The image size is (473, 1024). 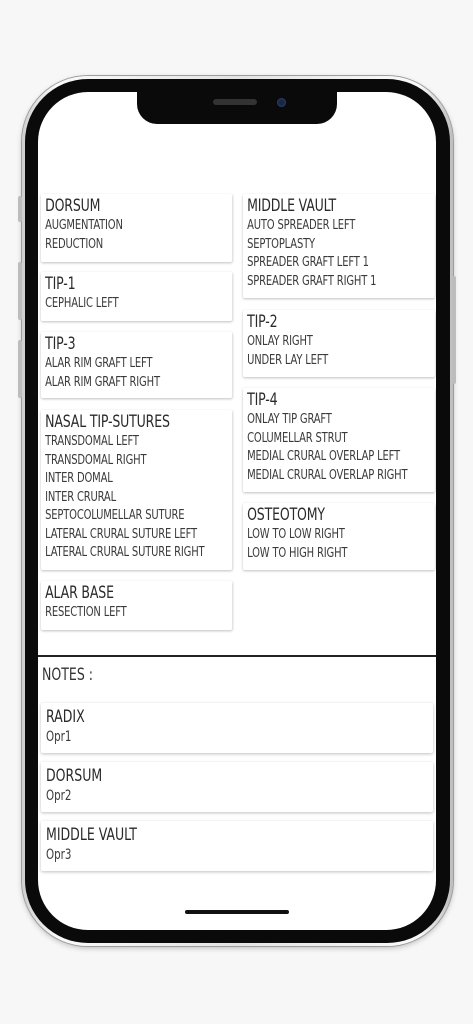 I want to click on card-item: INTER DOMAL, so click(x=79, y=478).